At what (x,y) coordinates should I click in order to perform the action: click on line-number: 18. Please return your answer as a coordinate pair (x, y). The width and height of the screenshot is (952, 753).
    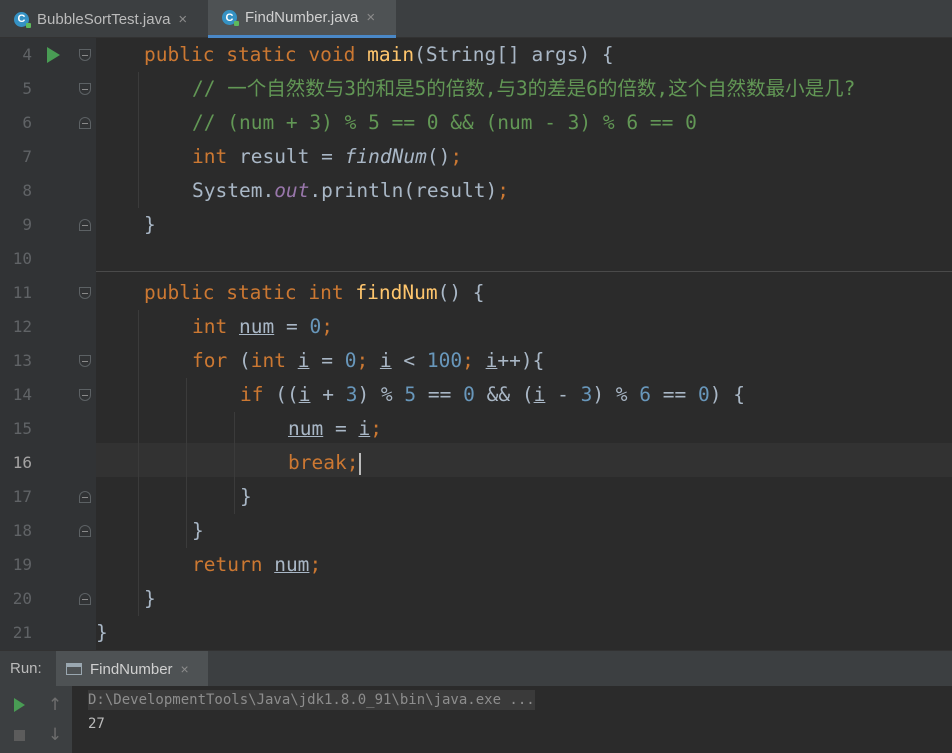
    Looking at the image, I should click on (22, 530).